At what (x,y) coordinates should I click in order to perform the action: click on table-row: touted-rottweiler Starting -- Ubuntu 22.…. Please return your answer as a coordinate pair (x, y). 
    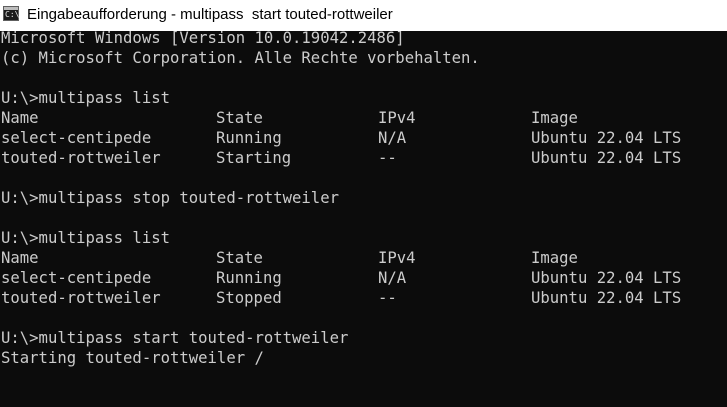
    Looking at the image, I should click on (341, 158).